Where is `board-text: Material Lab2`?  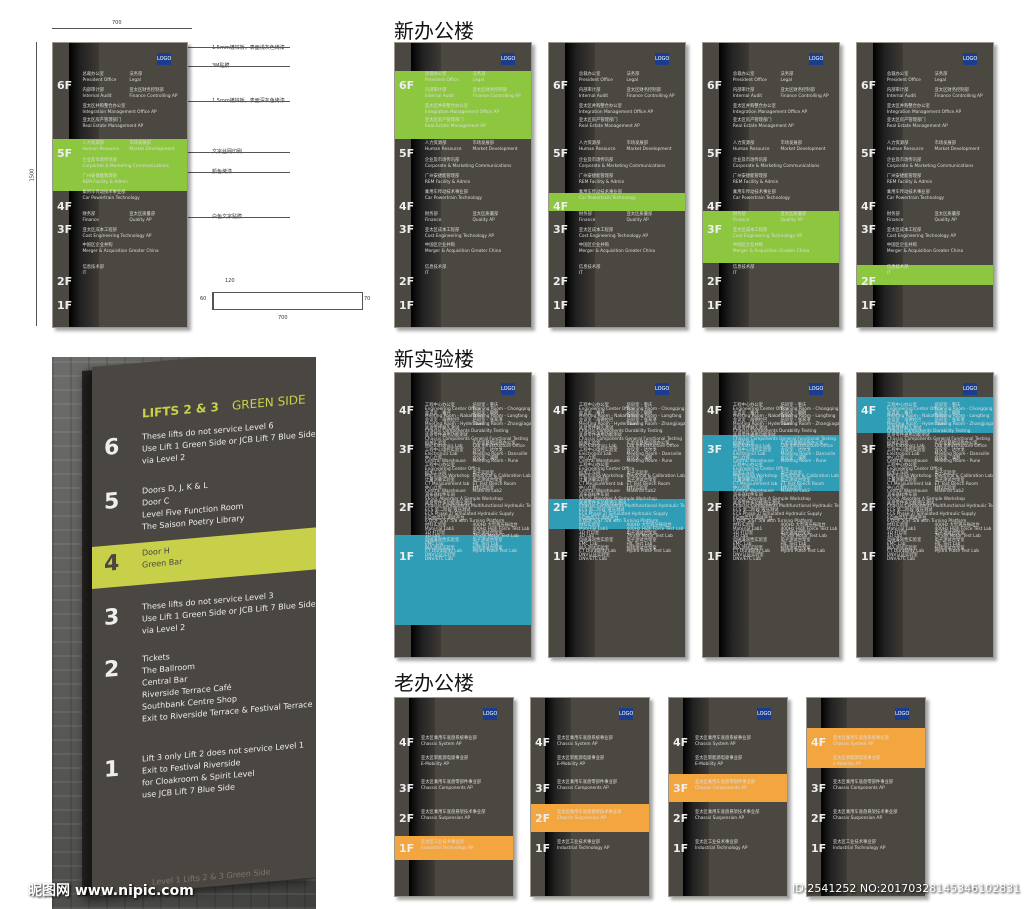 board-text: Material Lab2 is located at coordinates (487, 491).